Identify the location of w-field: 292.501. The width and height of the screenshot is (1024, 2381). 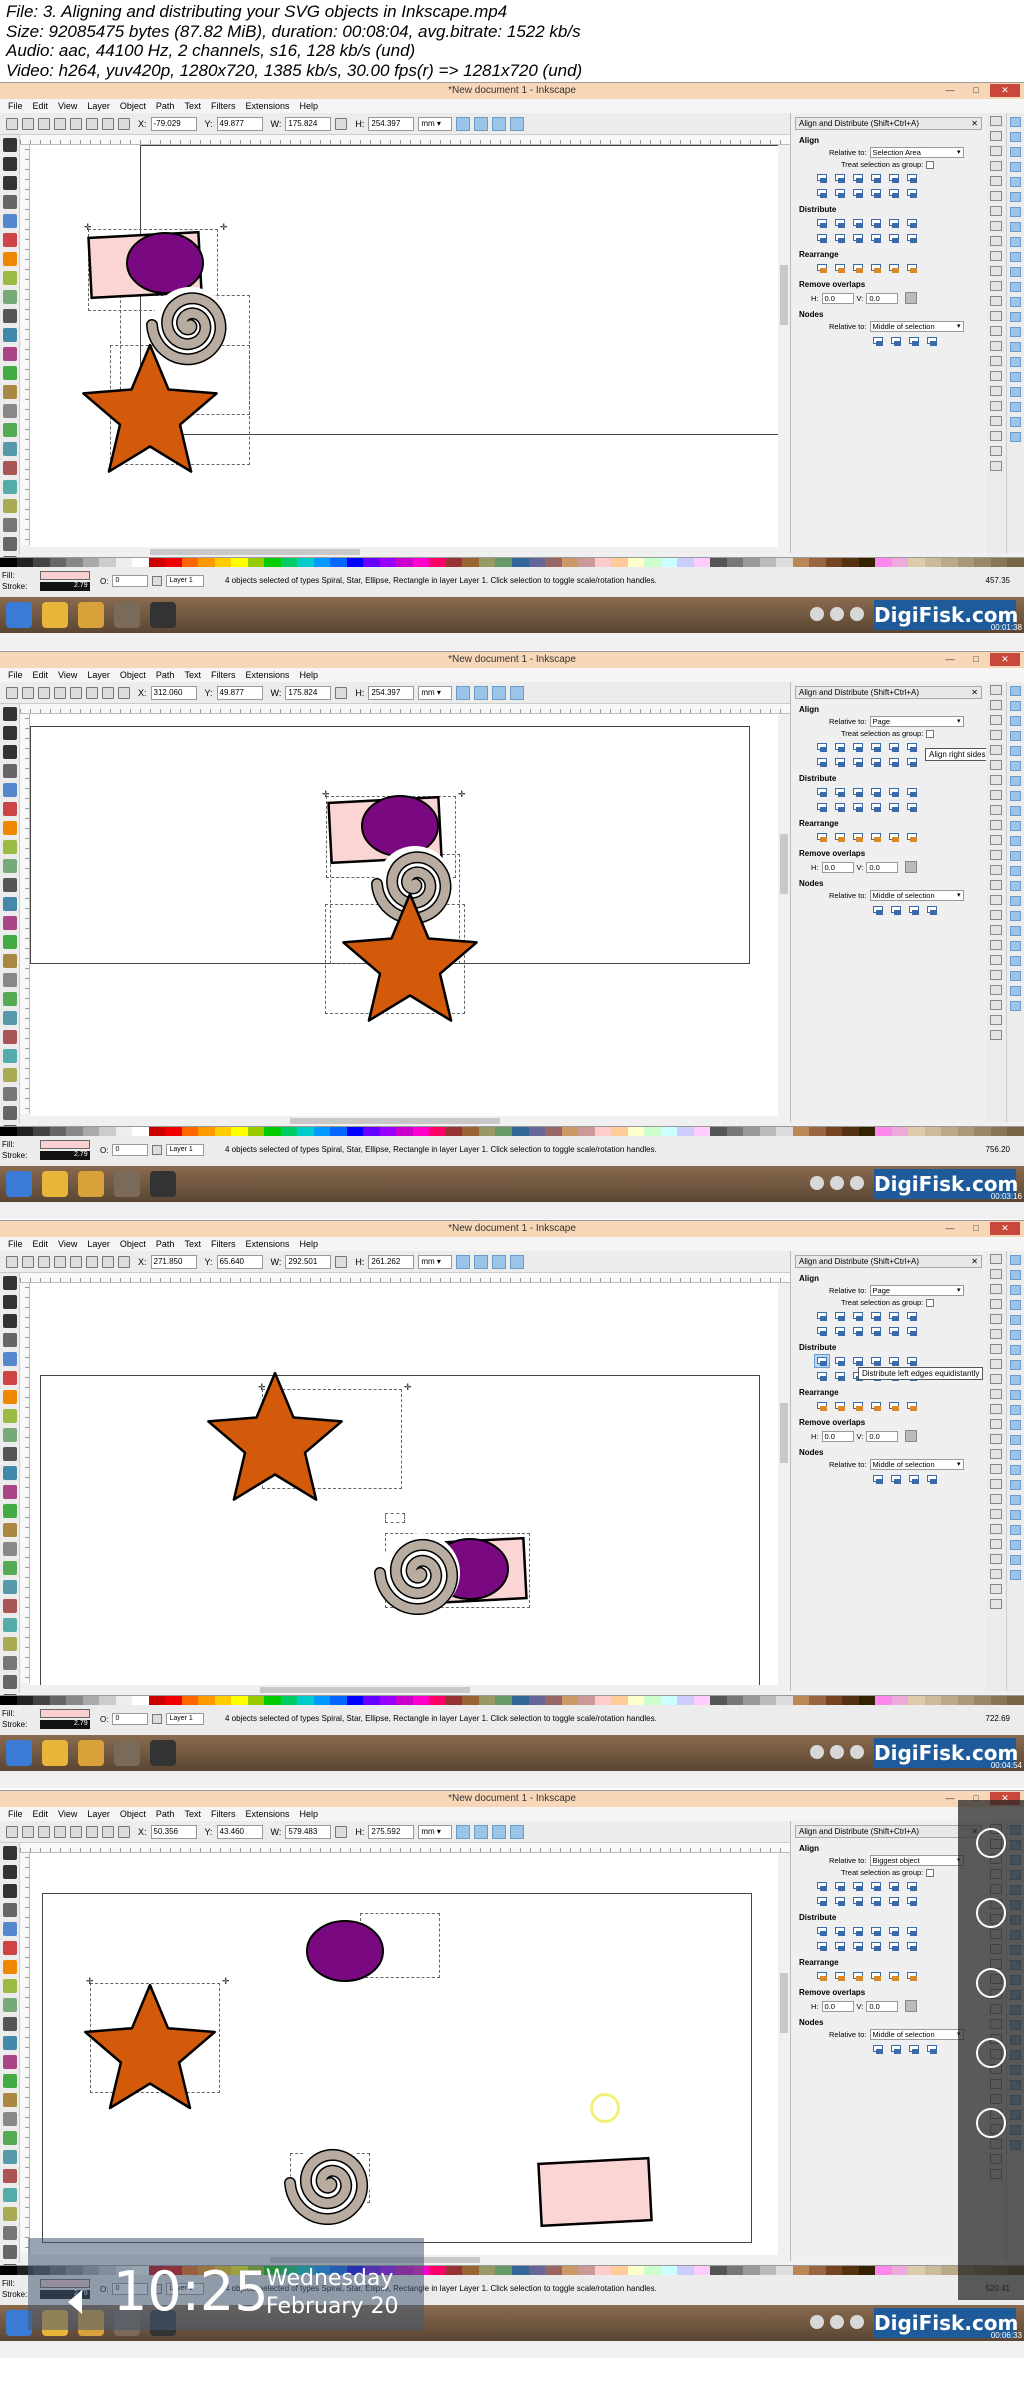
(308, 1261).